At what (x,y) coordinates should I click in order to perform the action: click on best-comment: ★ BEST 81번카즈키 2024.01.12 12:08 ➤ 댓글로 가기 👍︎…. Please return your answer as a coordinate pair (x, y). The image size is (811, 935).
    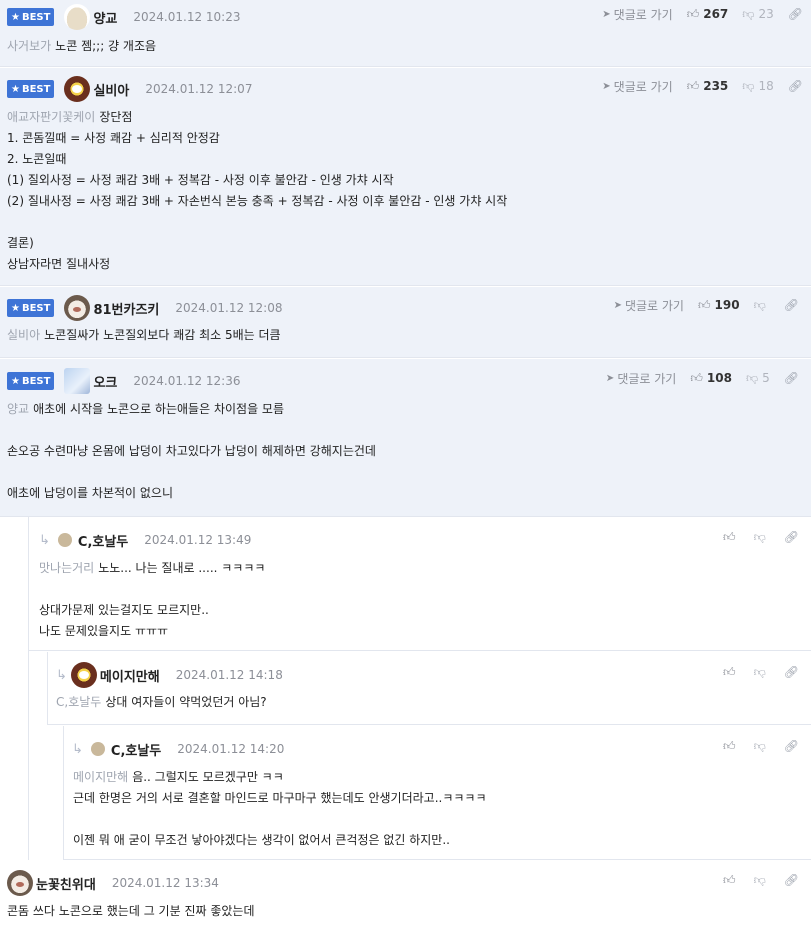
    Looking at the image, I should click on (405, 322).